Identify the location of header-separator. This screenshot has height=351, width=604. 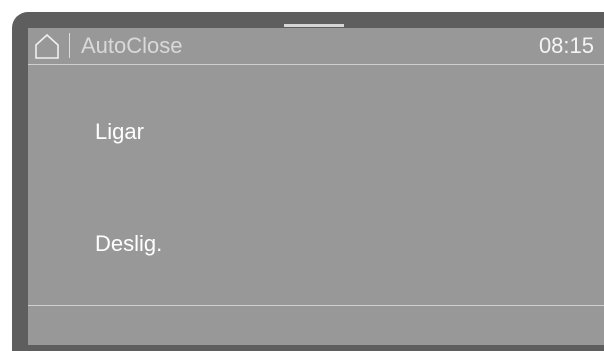
(316, 64).